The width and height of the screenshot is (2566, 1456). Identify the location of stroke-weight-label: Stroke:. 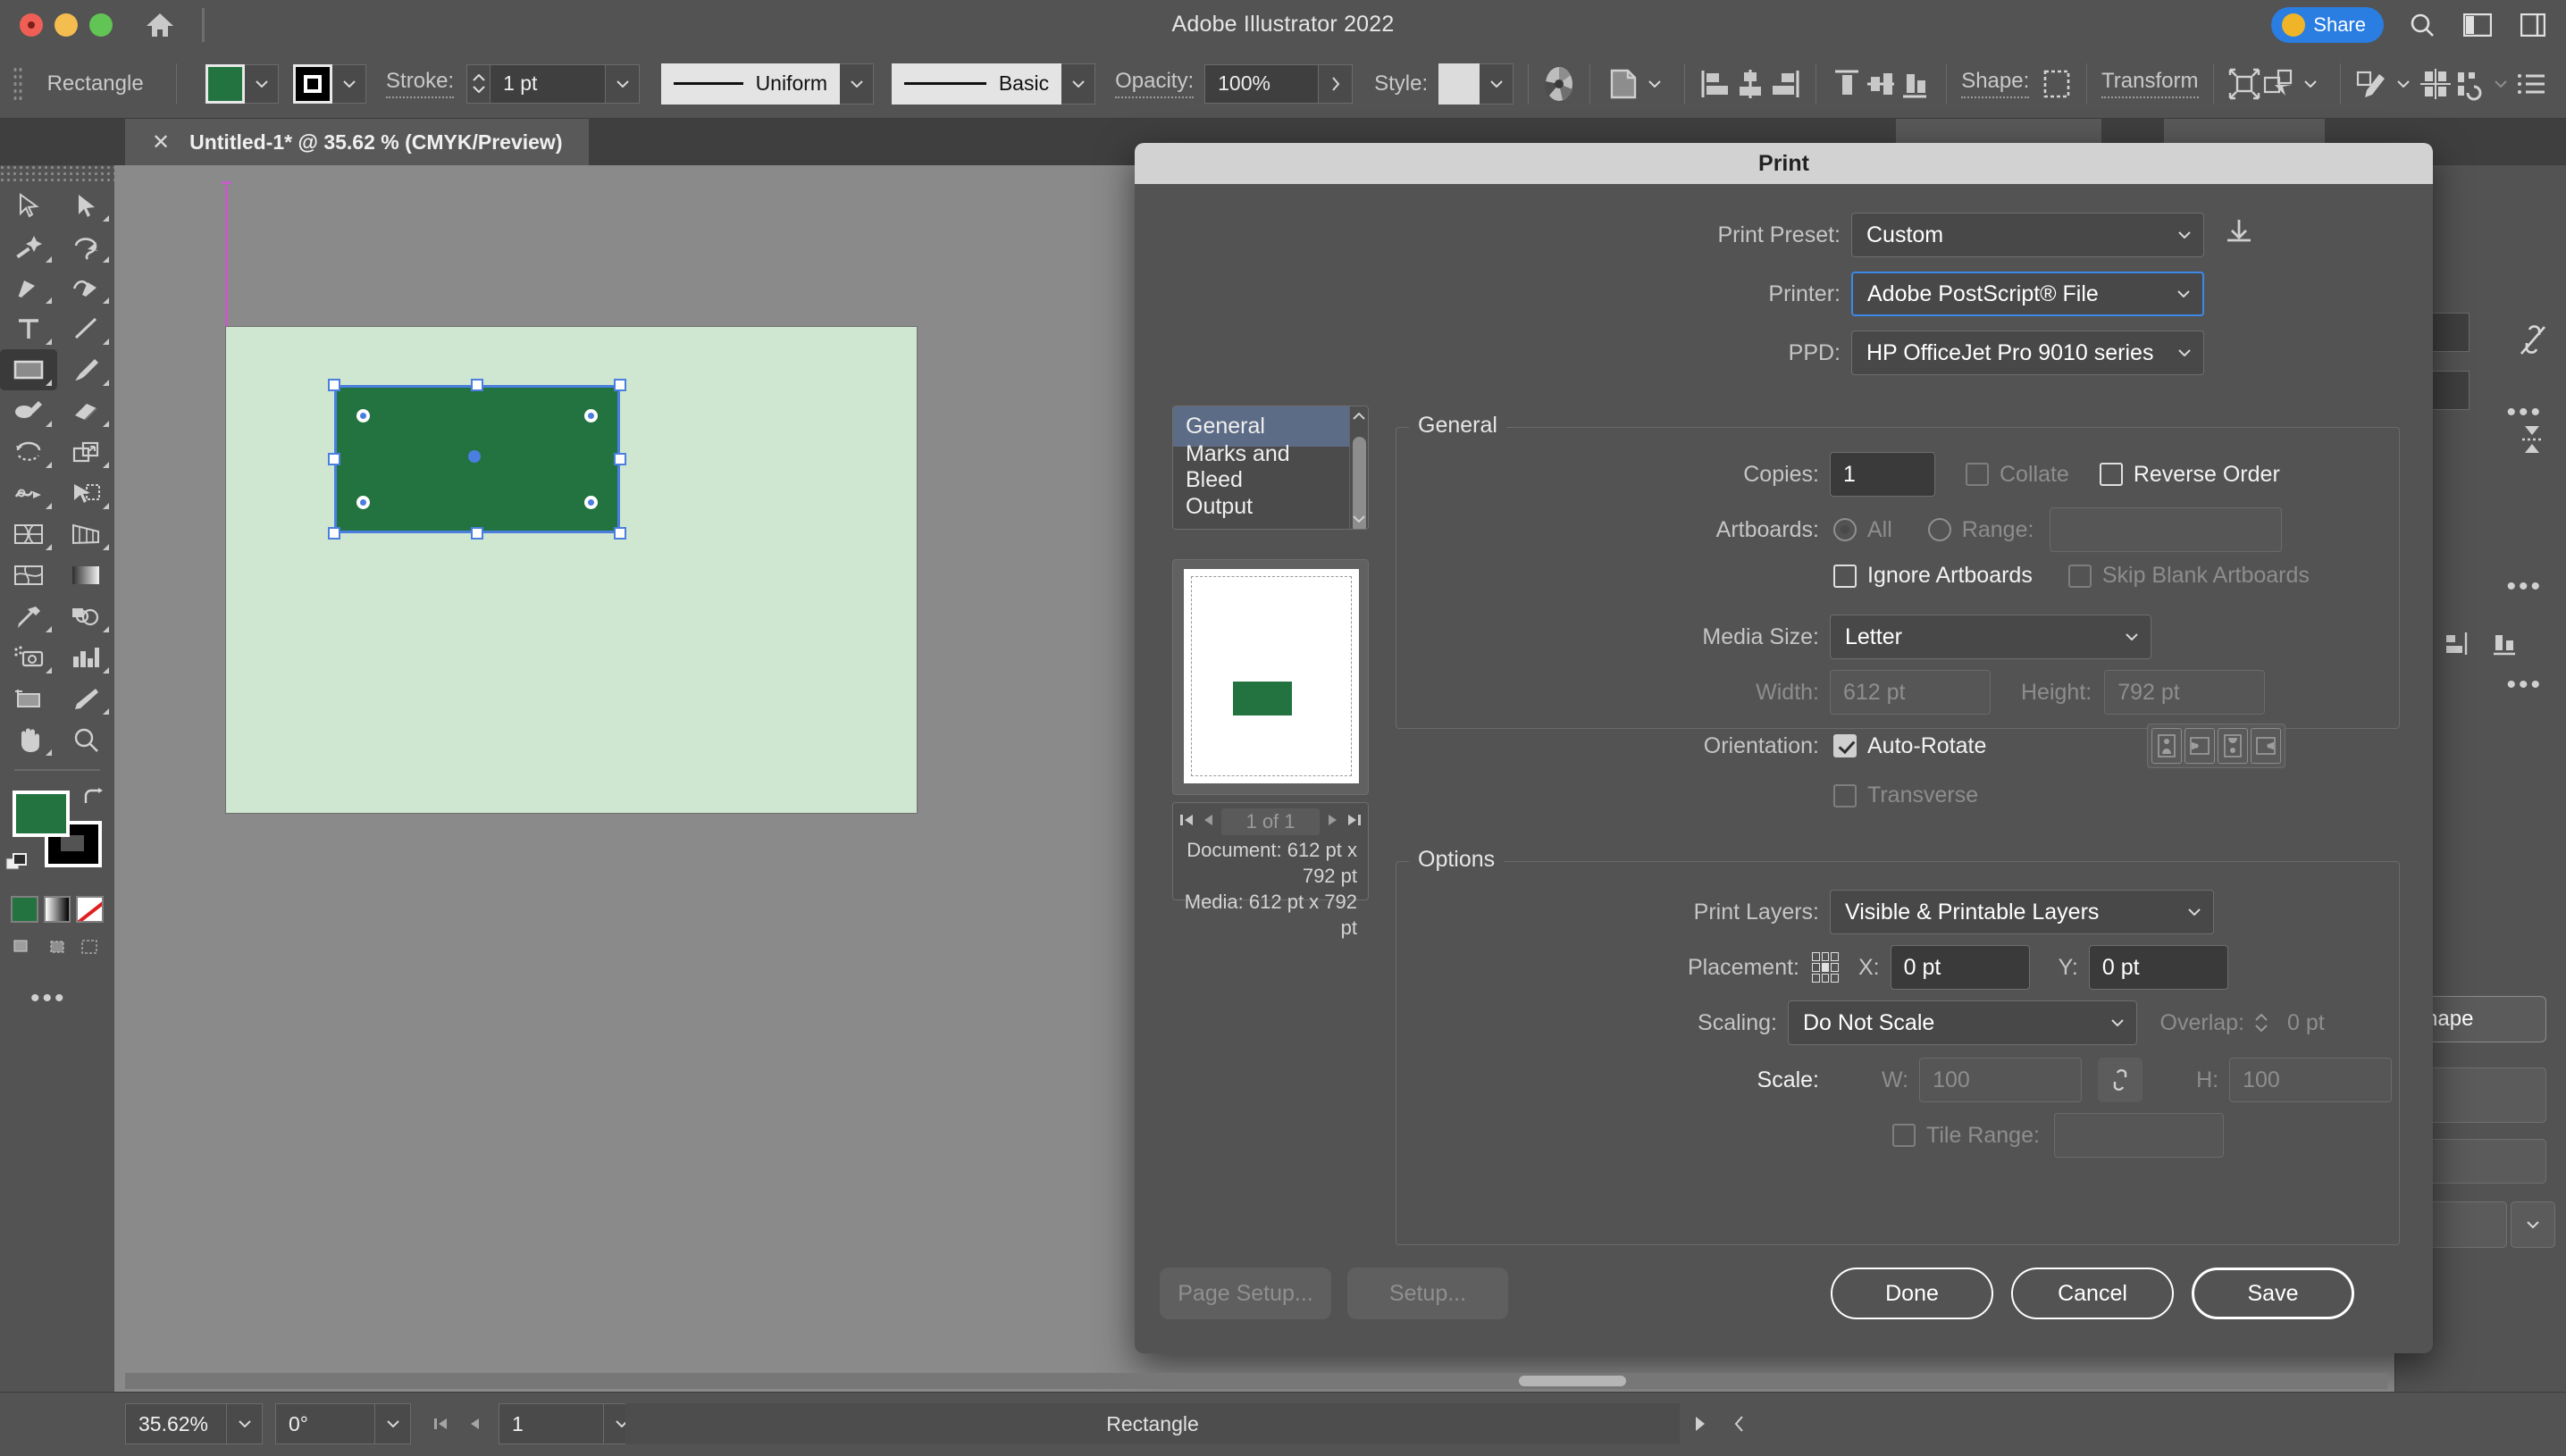
(421, 83).